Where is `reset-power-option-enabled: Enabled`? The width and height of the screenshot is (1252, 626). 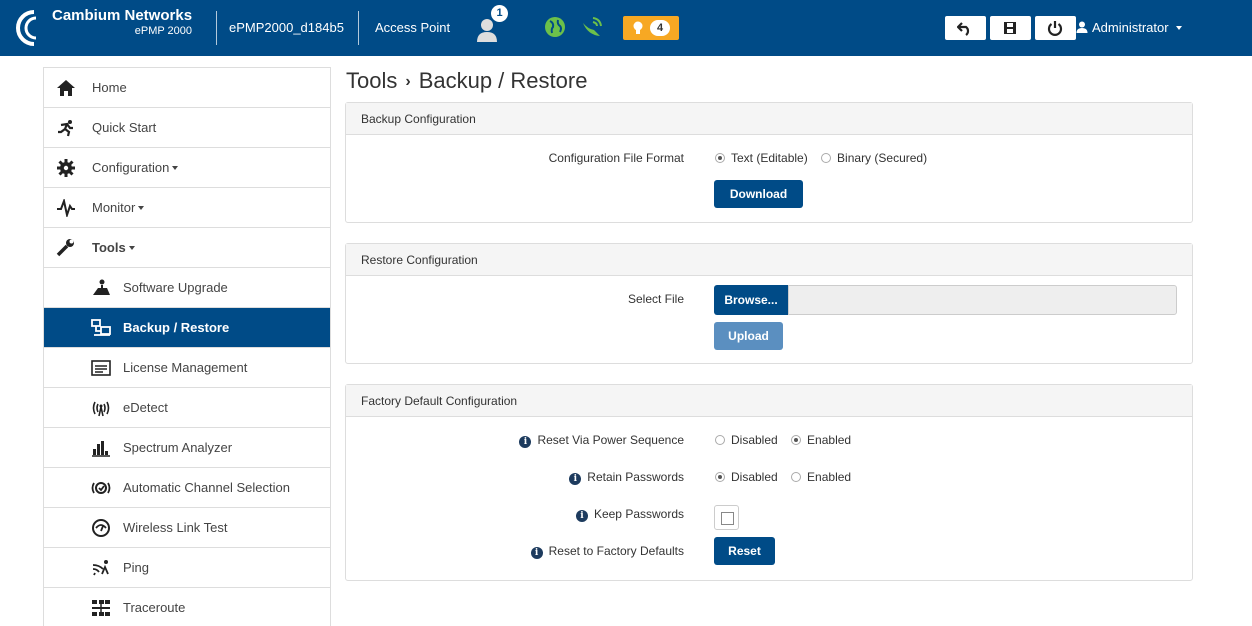
reset-power-option-enabled: Enabled is located at coordinates (821, 440).